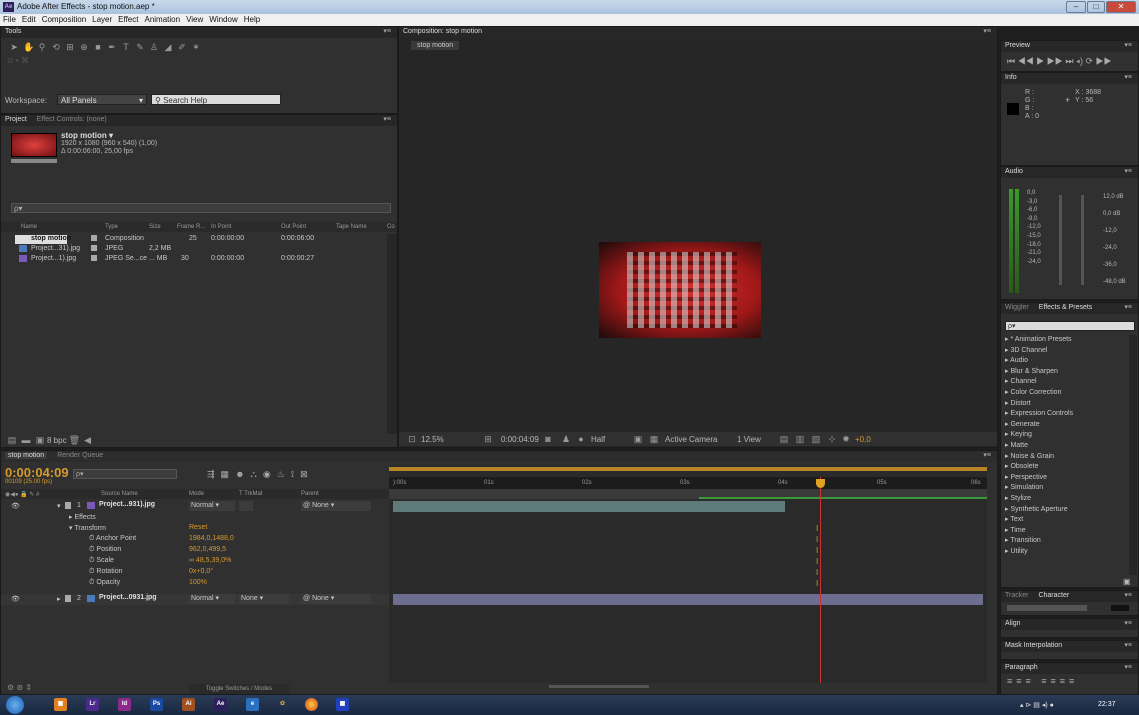  Describe the element at coordinates (1060, 240) in the screenshot. I see `audio-slider-left` at that location.